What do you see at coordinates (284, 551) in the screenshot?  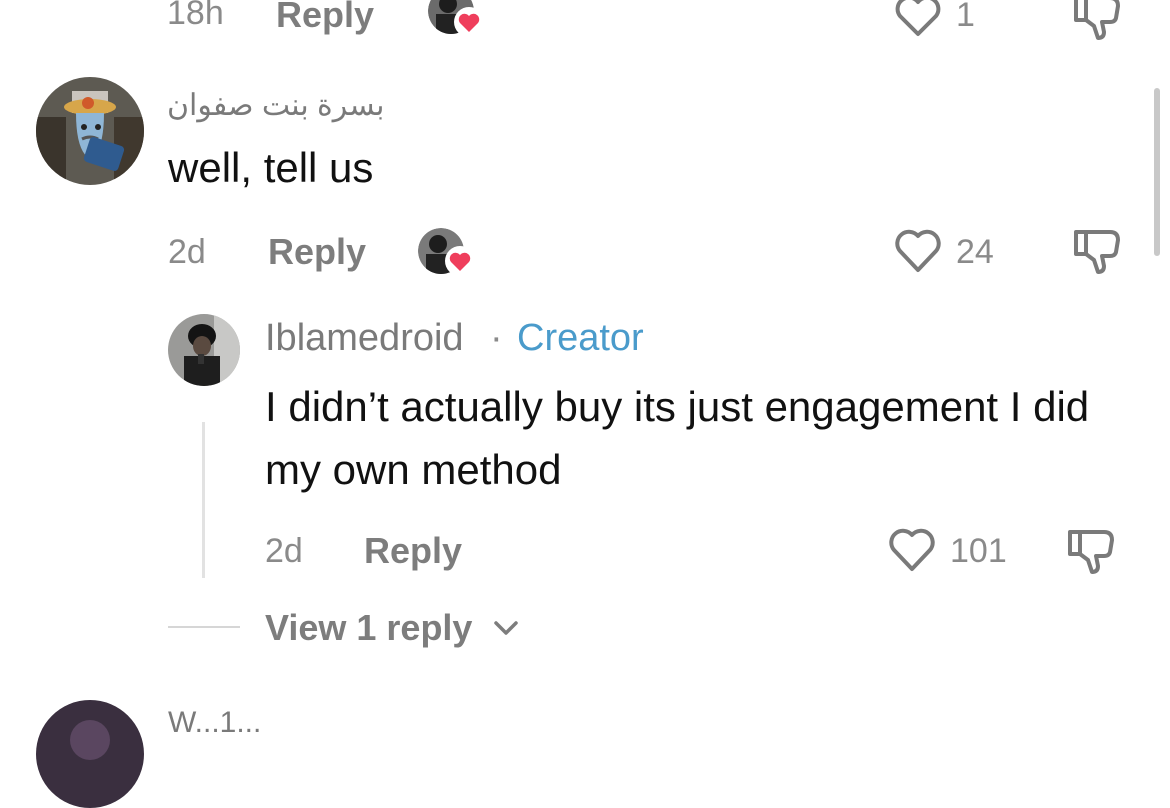 I see `reply-time: 2d` at bounding box center [284, 551].